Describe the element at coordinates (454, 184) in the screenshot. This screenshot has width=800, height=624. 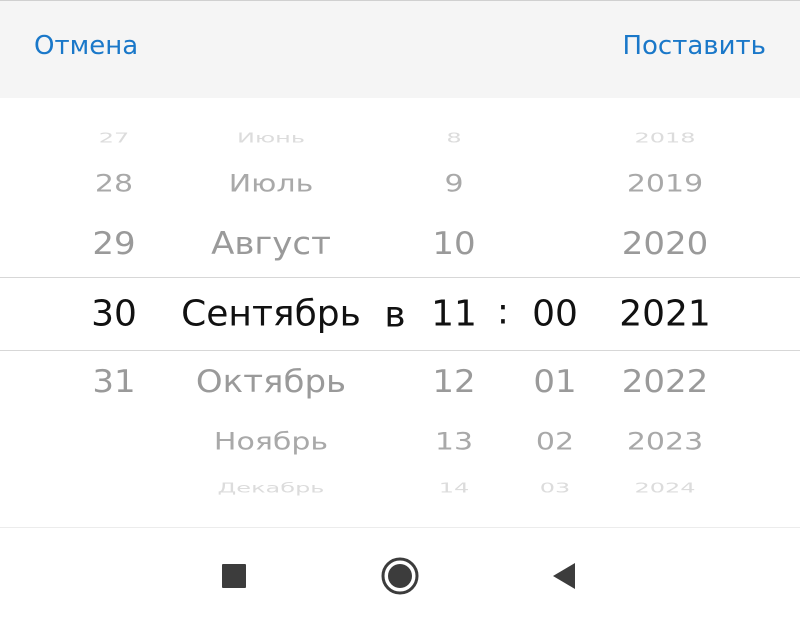
I see `hour-option: 9` at that location.